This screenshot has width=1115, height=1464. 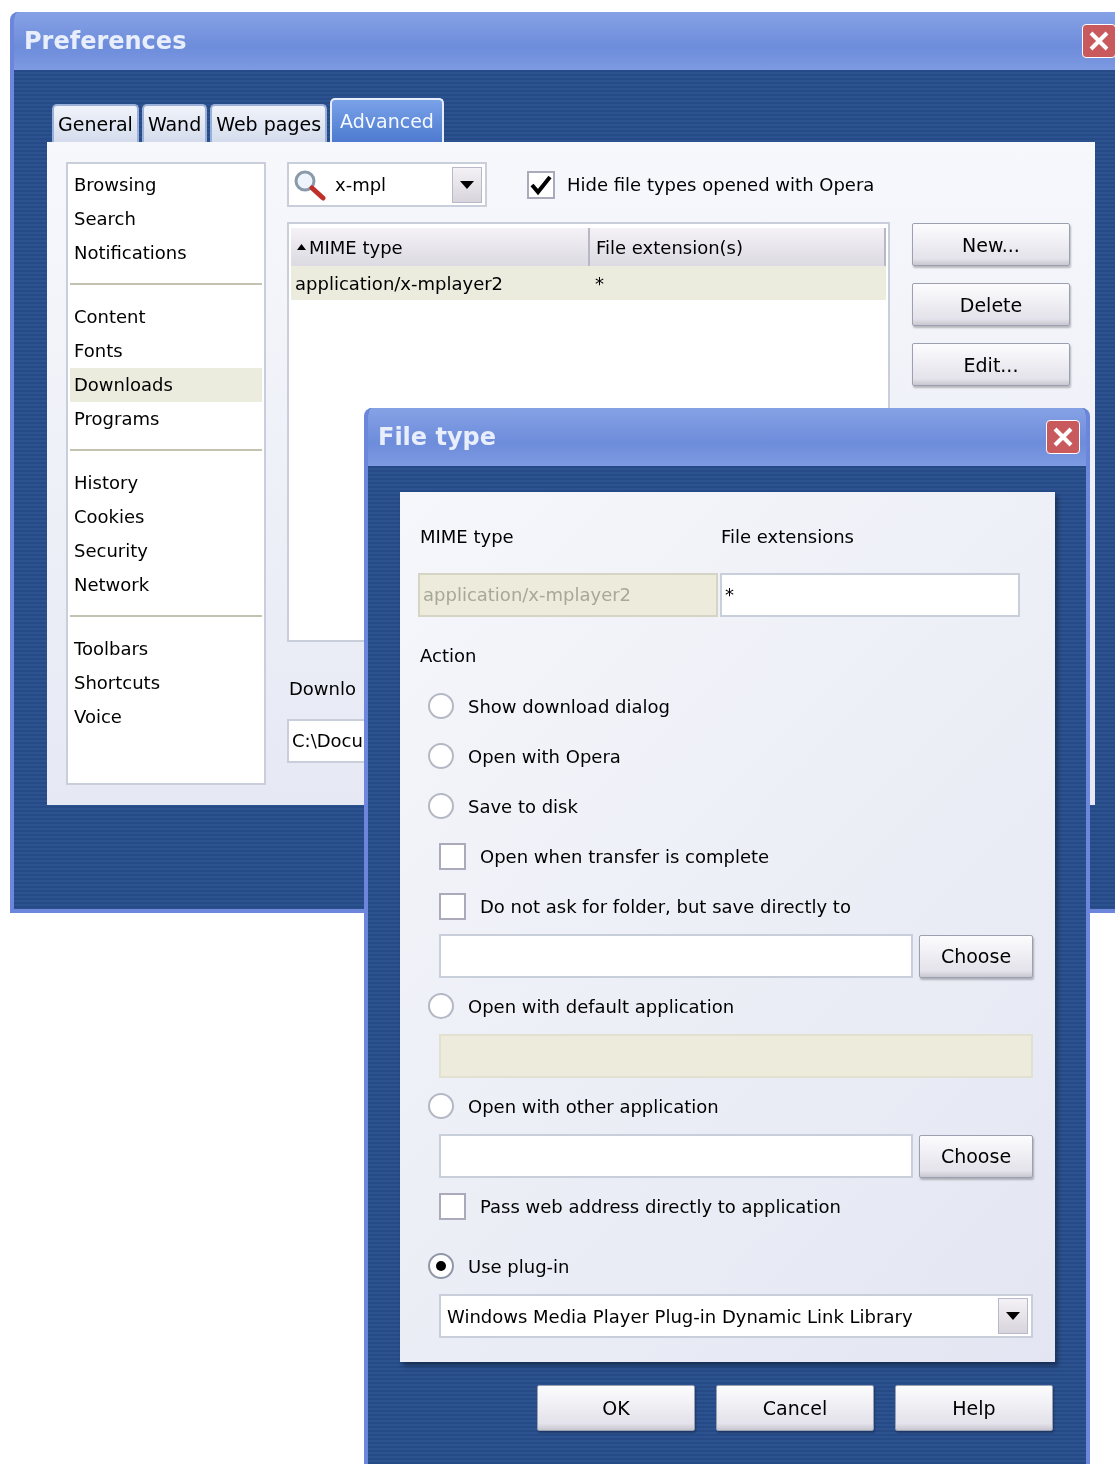 What do you see at coordinates (166, 185) in the screenshot?
I see `category-item: Browsing` at bounding box center [166, 185].